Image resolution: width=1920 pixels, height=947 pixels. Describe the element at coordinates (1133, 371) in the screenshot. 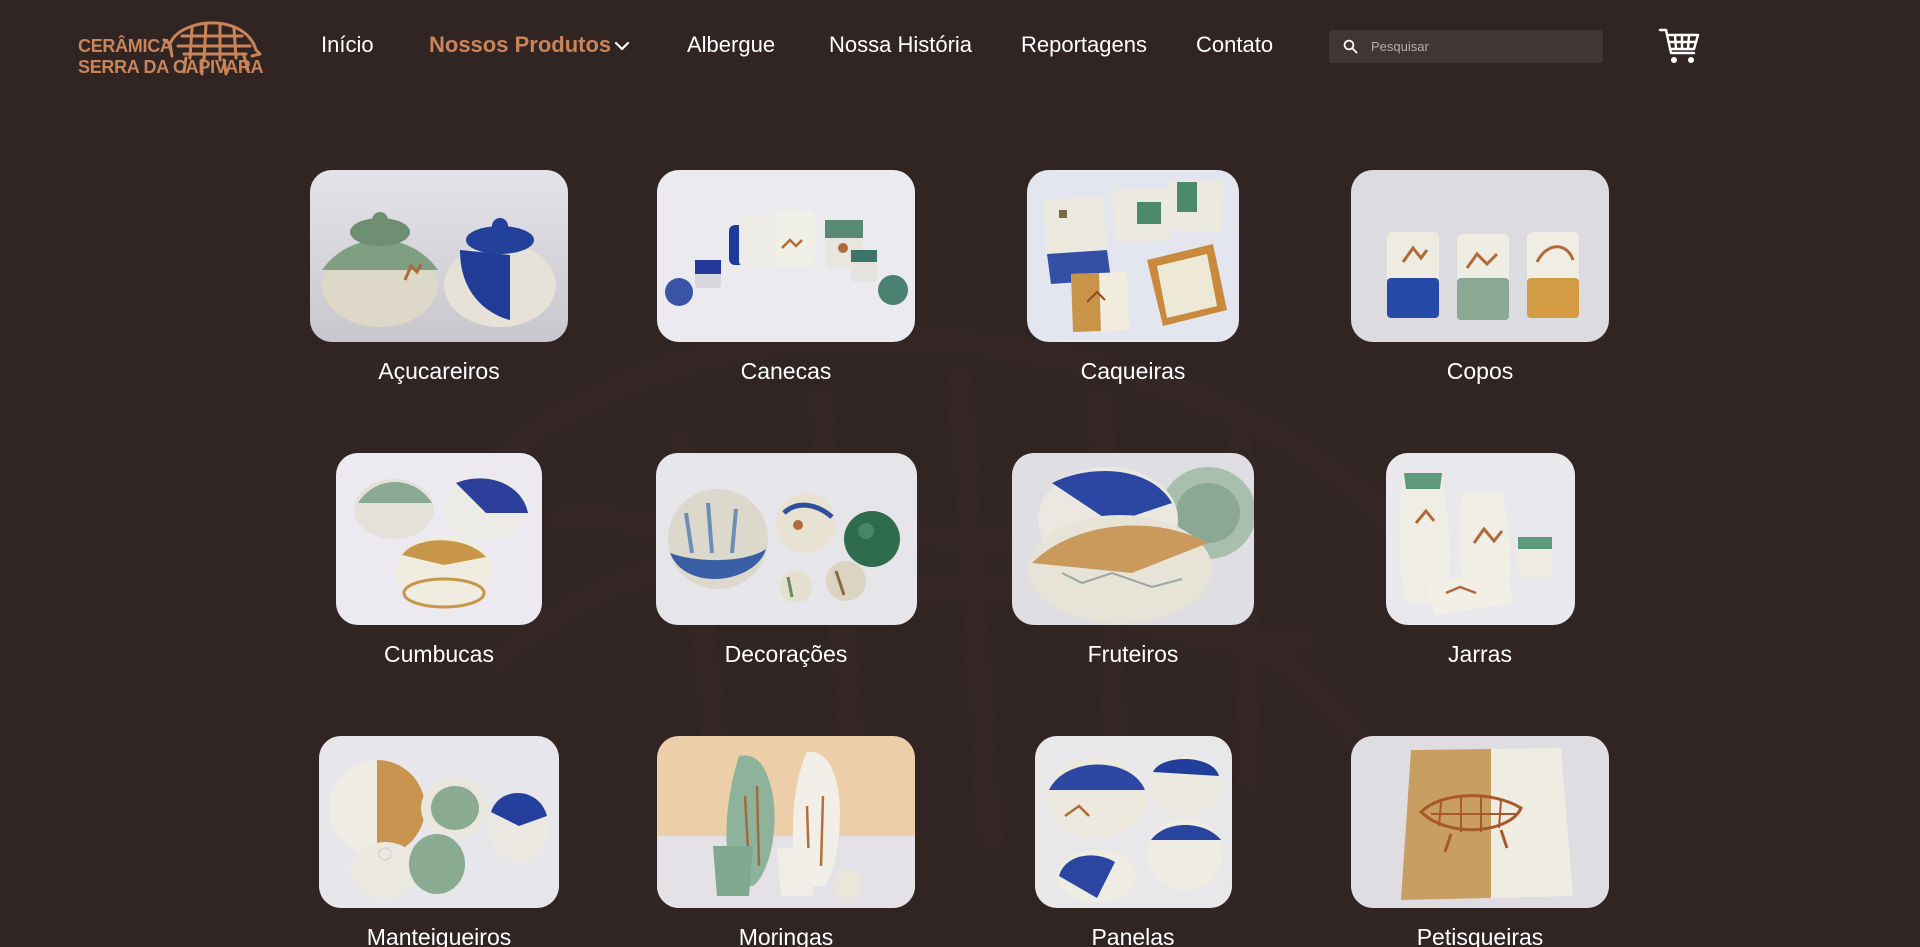

I see `product-label: Caqueiras` at that location.